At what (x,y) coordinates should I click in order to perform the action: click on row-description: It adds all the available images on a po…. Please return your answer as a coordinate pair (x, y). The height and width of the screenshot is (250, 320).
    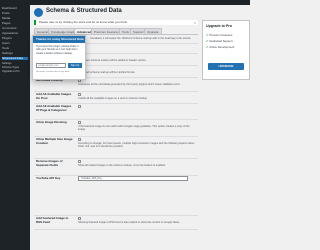
    Looking at the image, I should click on (113, 98).